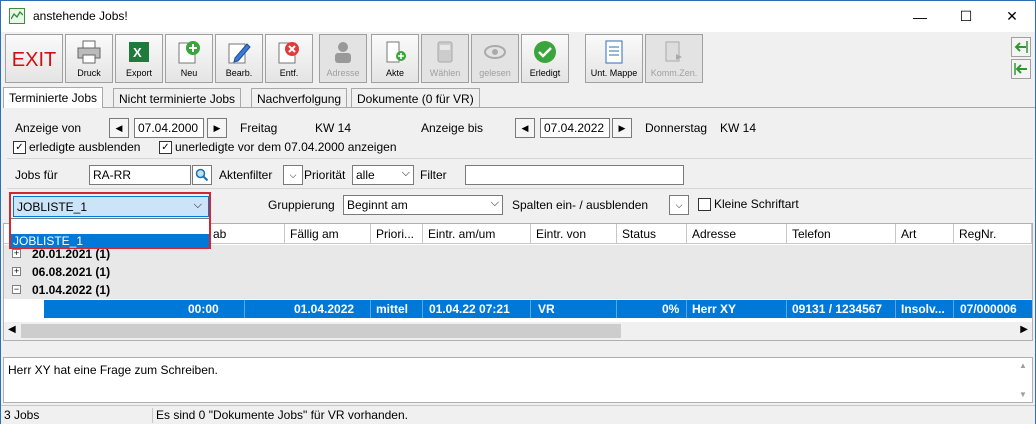  Describe the element at coordinates (1023, 365) in the screenshot. I see `scroll-up-icon: ▲` at that location.